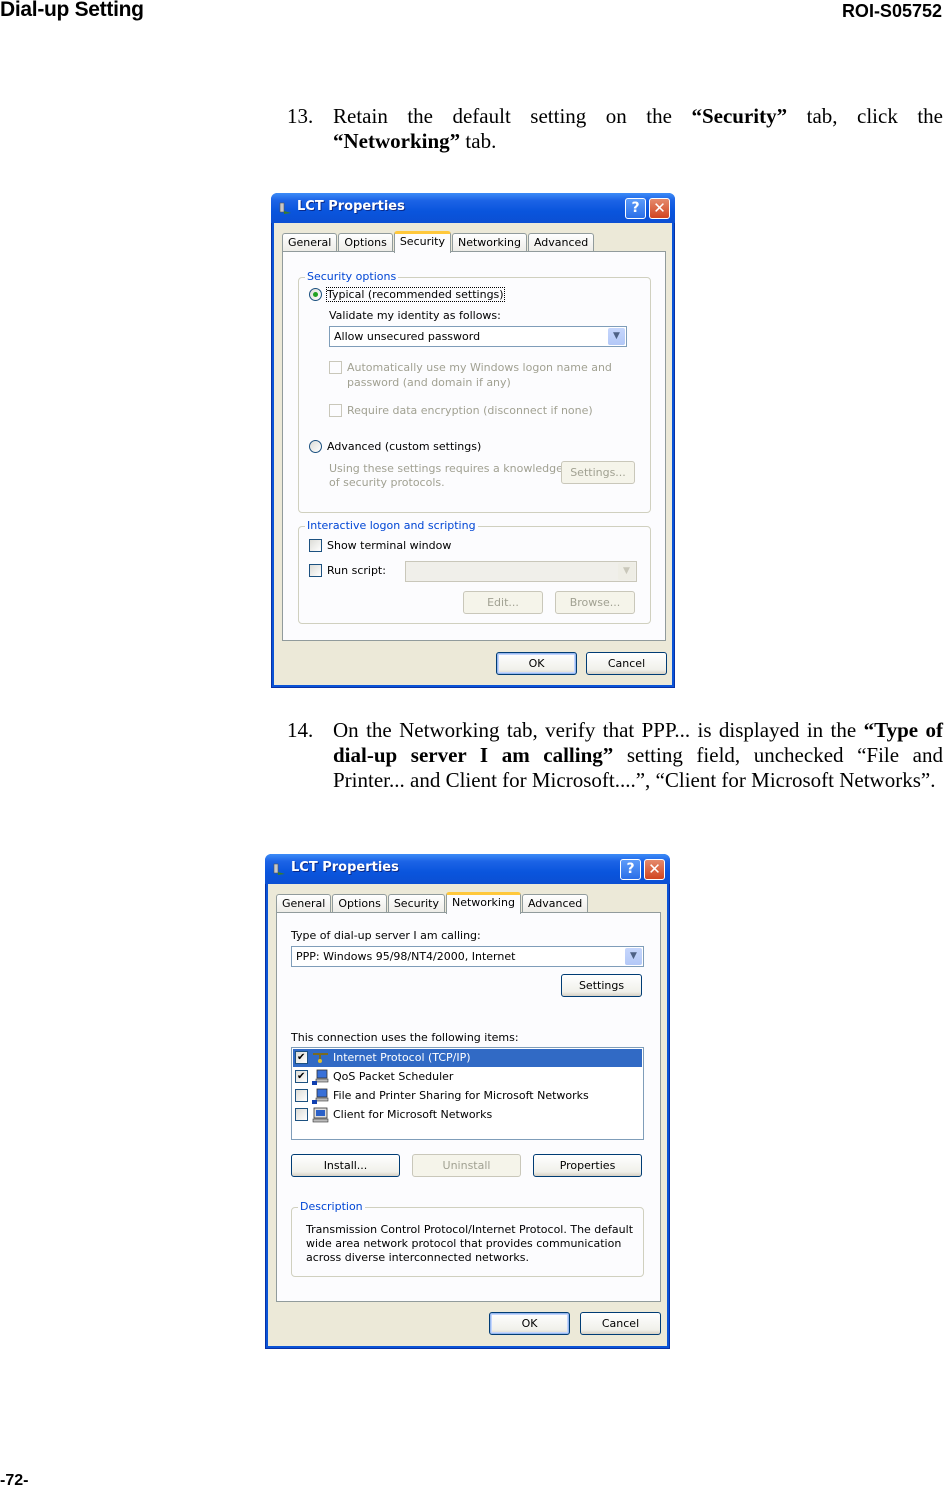 This screenshot has height=1493, width=944. Describe the element at coordinates (335, 410) in the screenshot. I see `require-encryption-checkbox` at that location.